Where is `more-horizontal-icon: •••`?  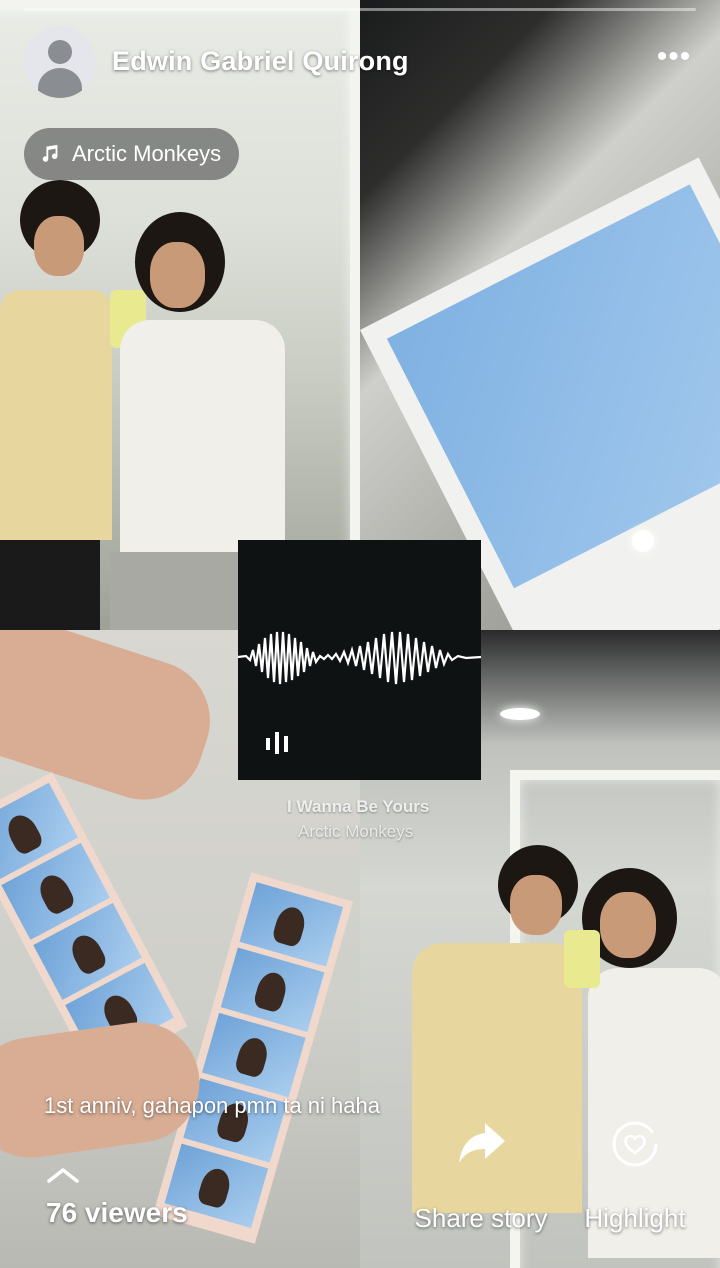 more-horizontal-icon: ••• is located at coordinates (674, 59).